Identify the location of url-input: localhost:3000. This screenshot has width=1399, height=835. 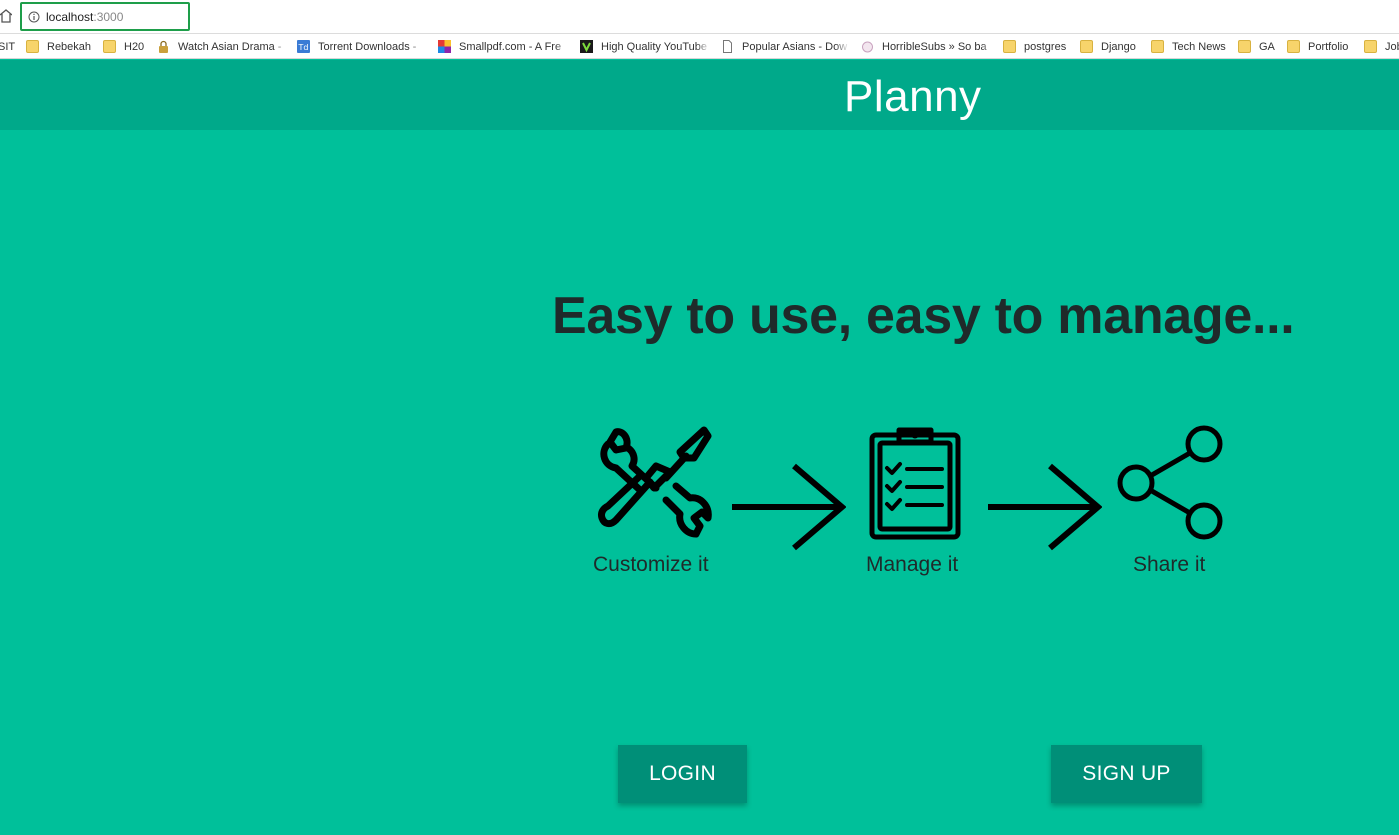
(105, 16).